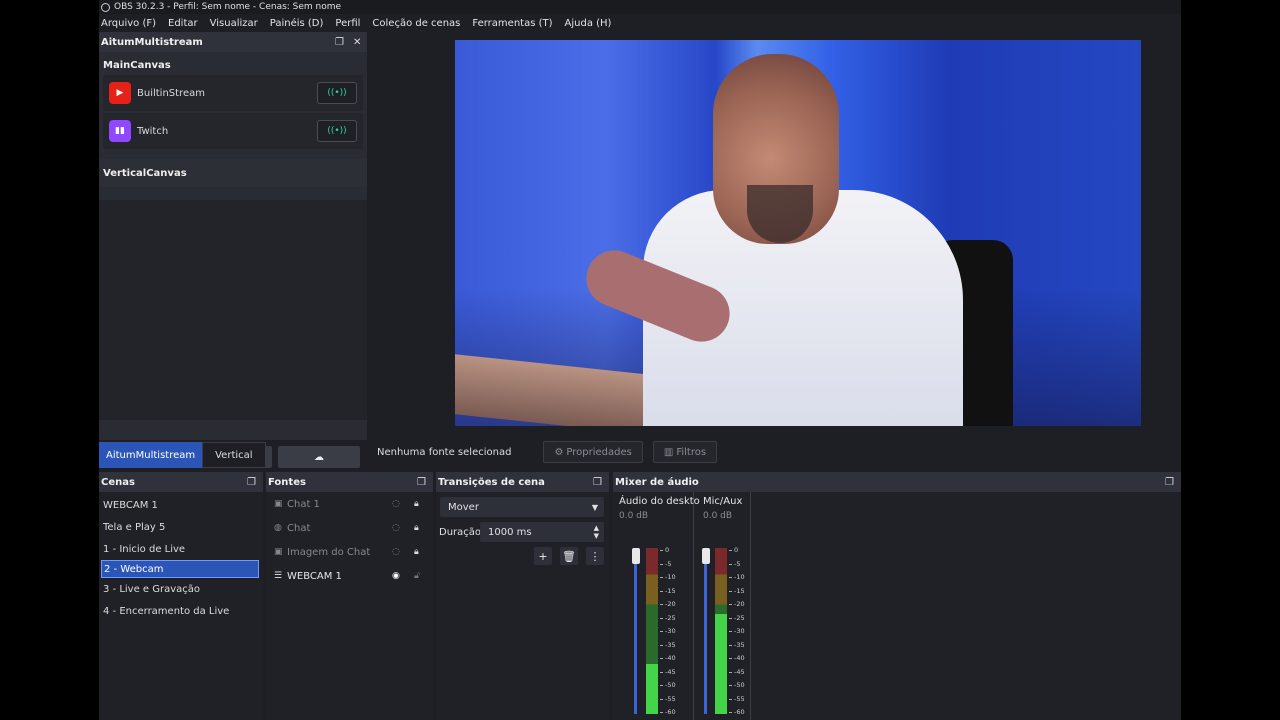 The image size is (1280, 720). I want to click on filters-button: ▥ Filtros, so click(685, 452).